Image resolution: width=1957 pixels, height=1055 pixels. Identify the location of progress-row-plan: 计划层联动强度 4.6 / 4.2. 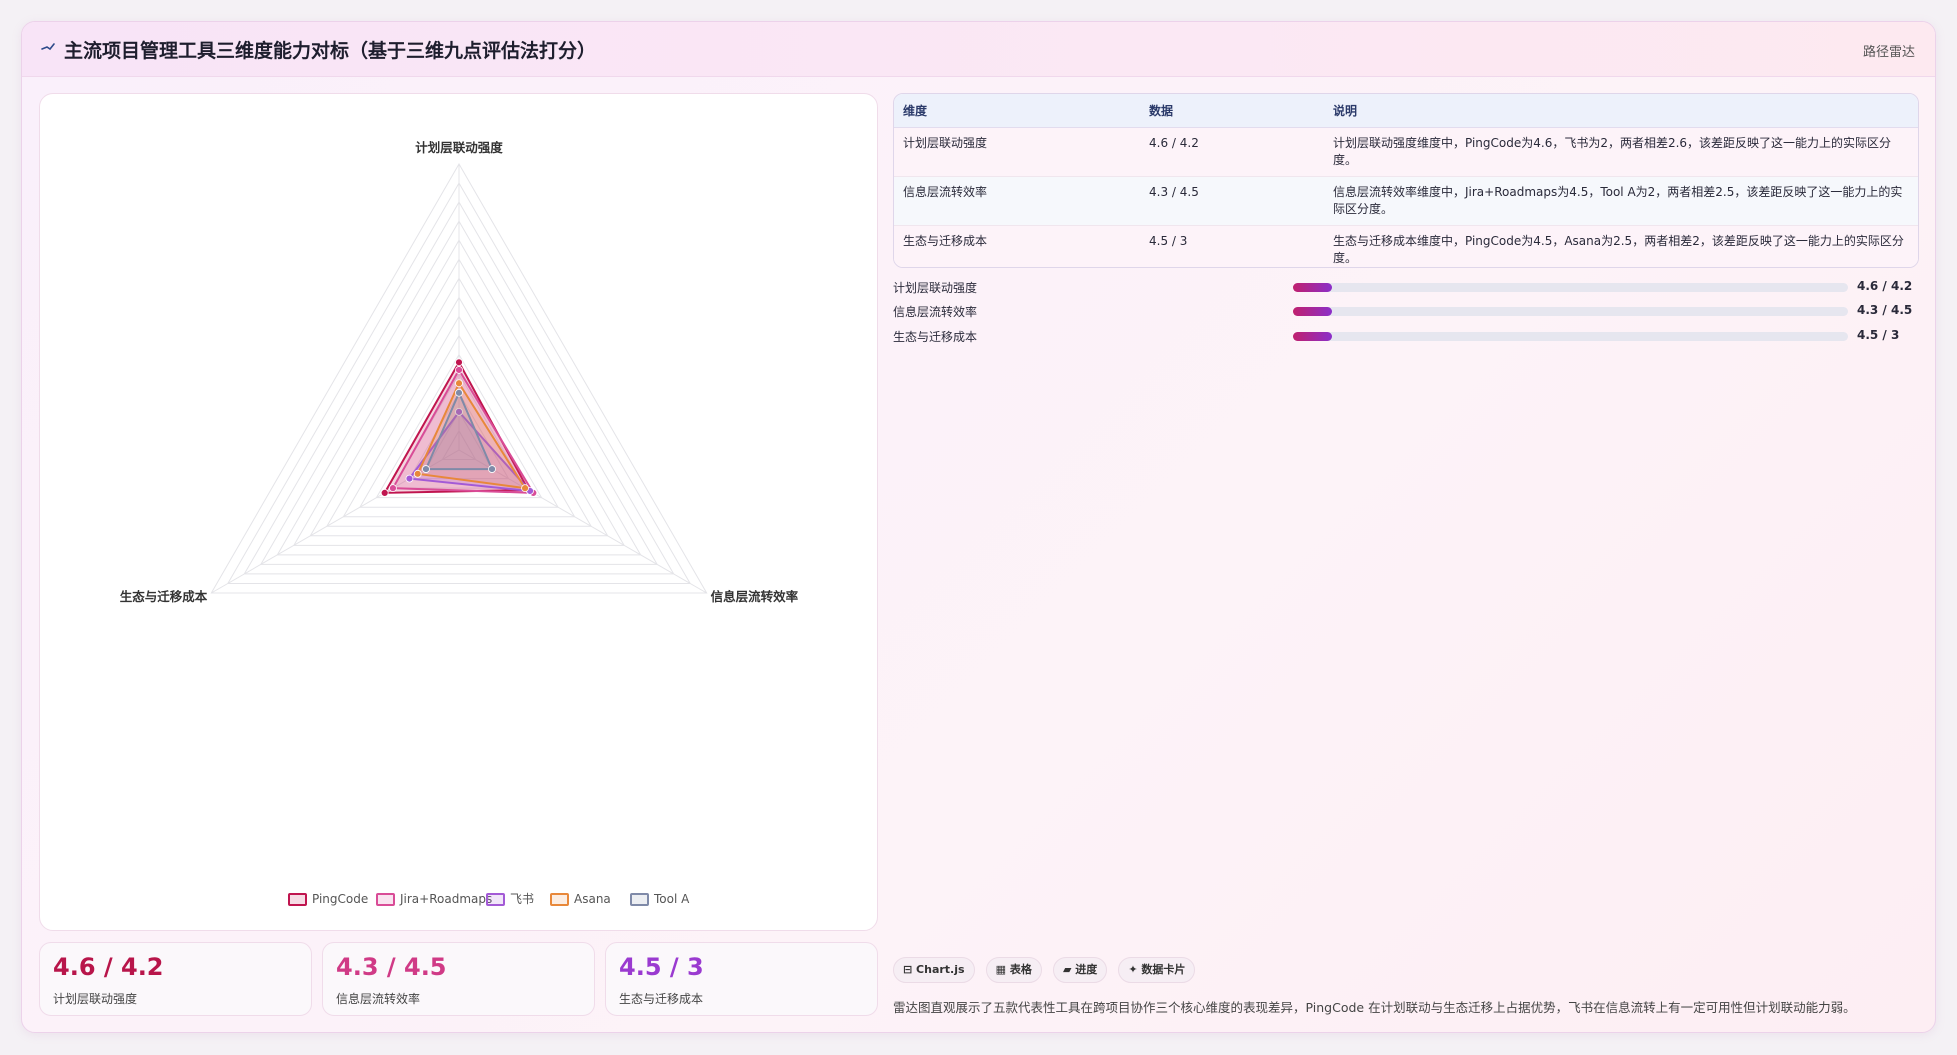
(1406, 287).